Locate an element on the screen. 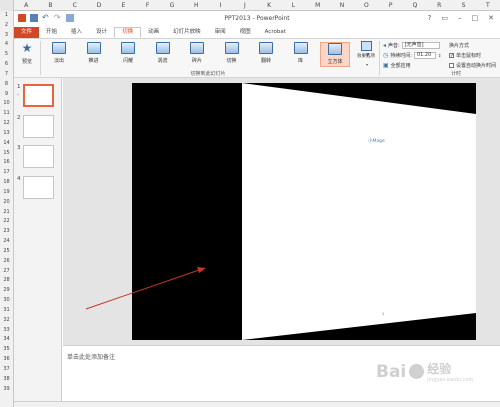 This screenshot has height=407, width=500. row-header-cell: 12 is located at coordinates (6, 124).